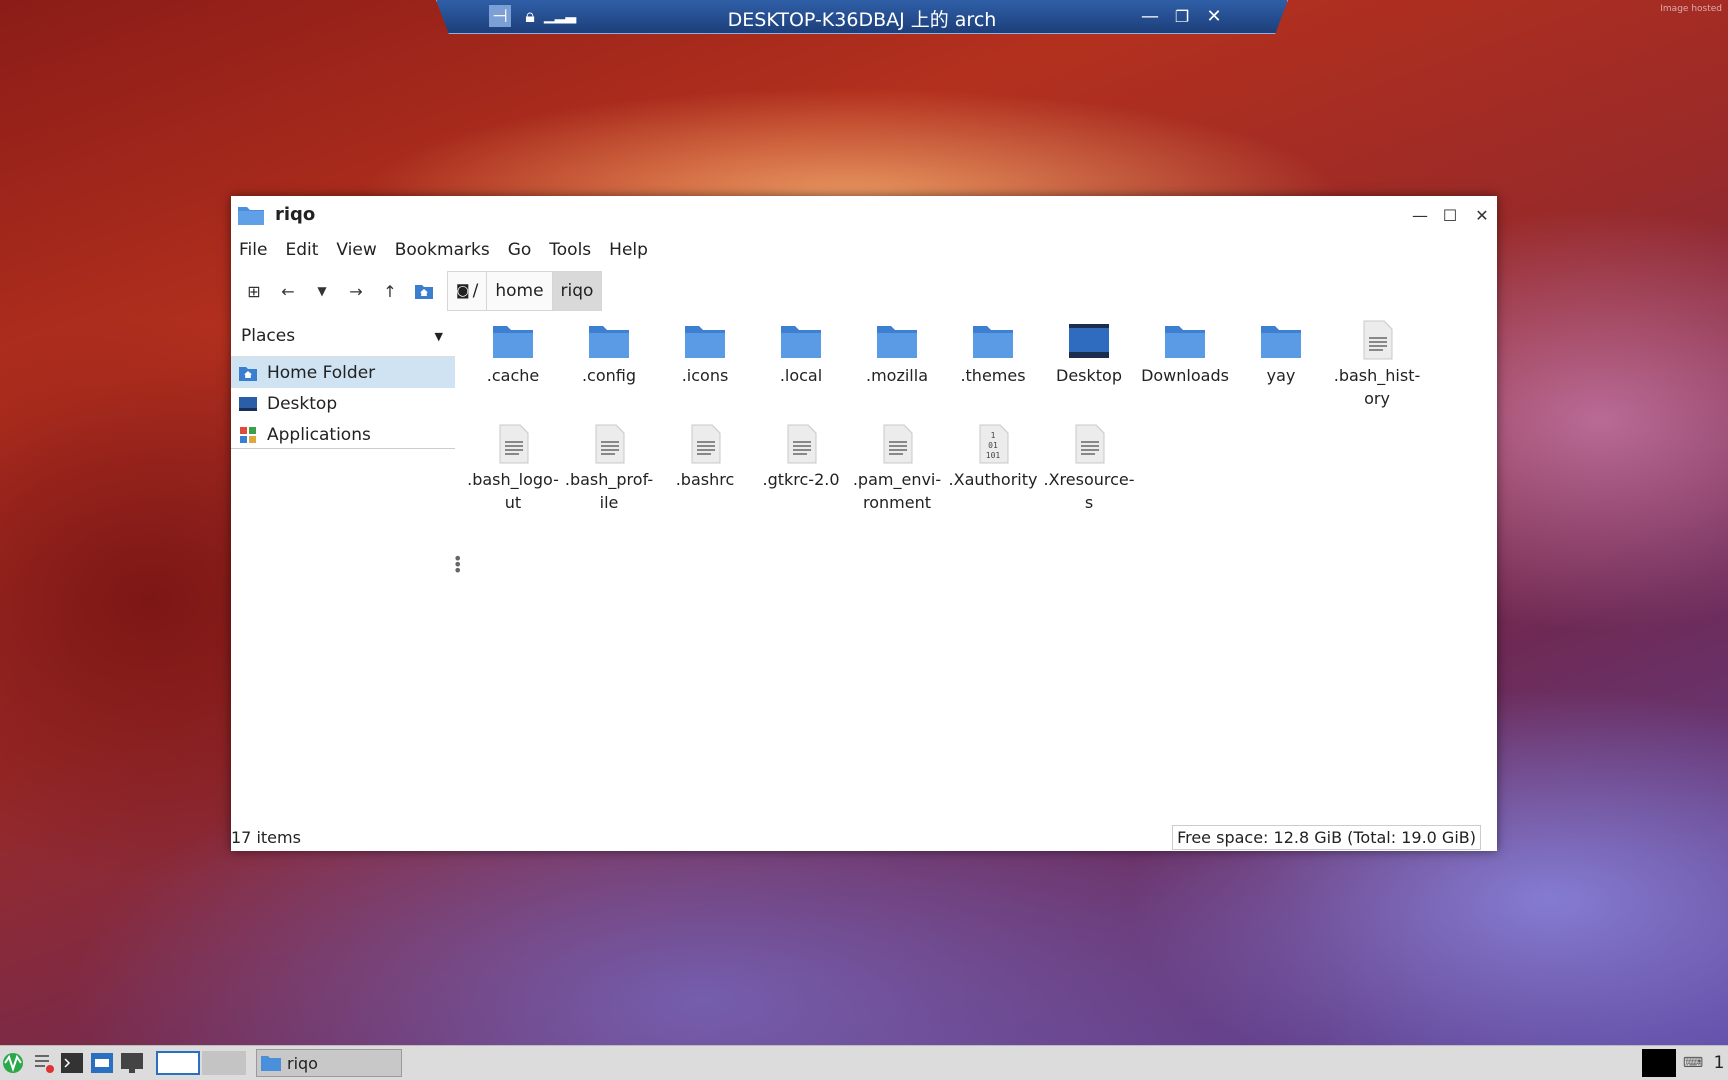  What do you see at coordinates (442, 250) in the screenshot?
I see `menu-bookmarks: Bookmarks` at bounding box center [442, 250].